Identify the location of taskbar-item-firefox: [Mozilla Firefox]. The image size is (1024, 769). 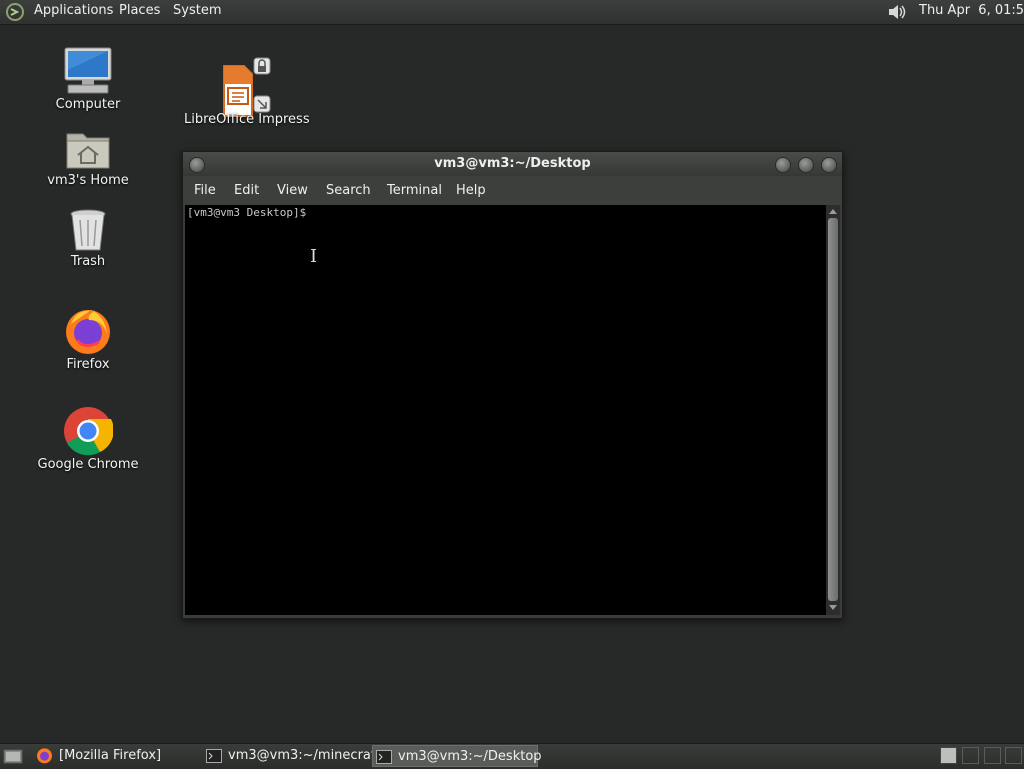
(119, 756).